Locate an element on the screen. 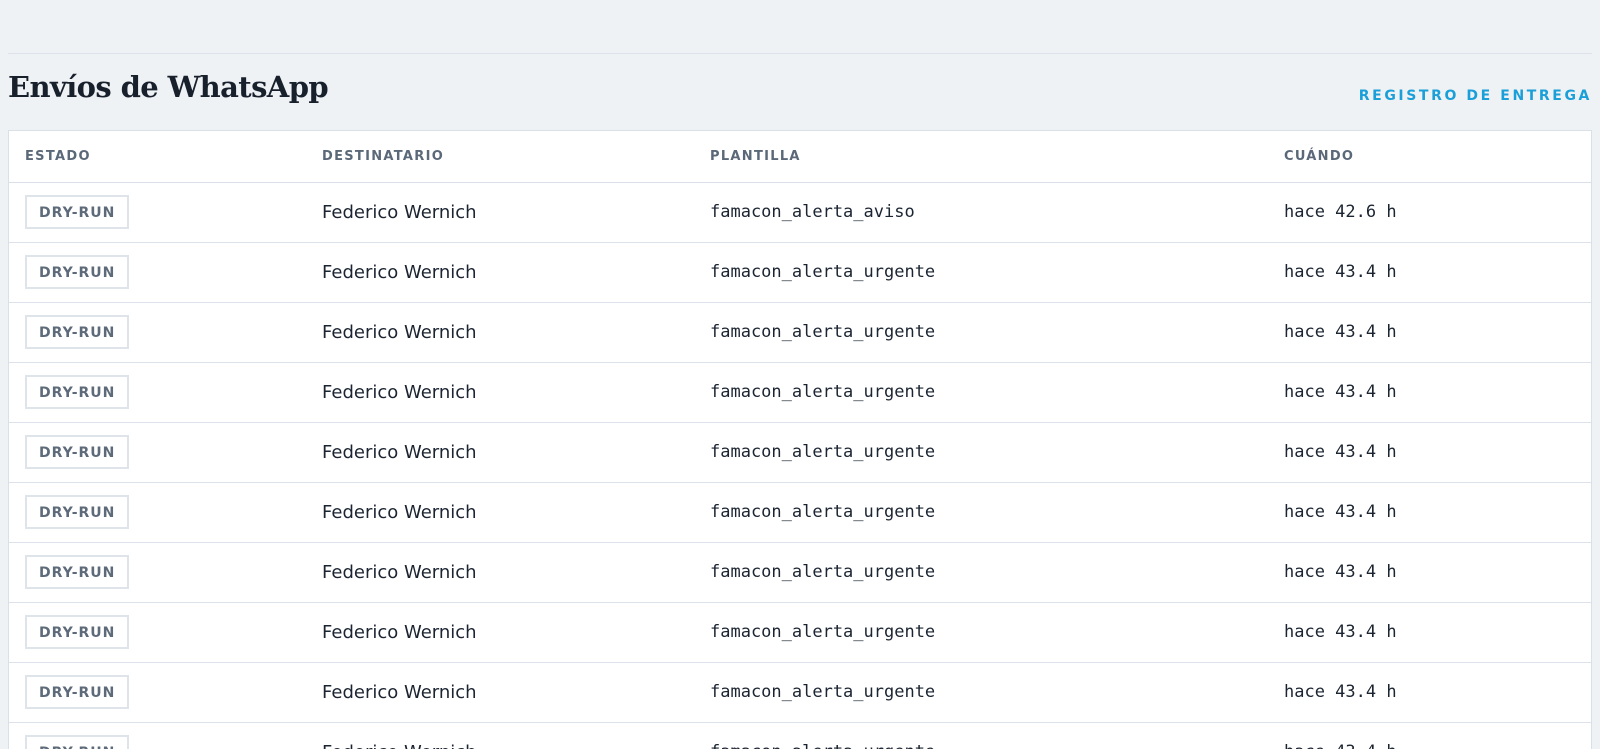  template-cell: famacon_alerta_aviso is located at coordinates (981, 212).